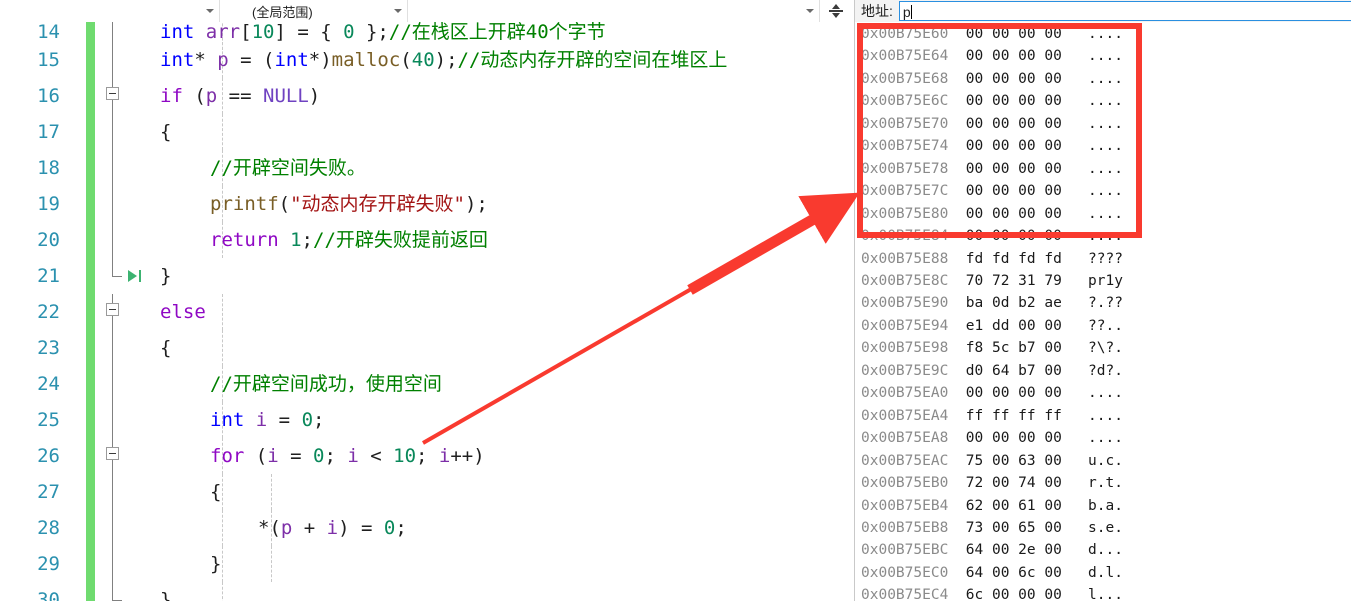 The width and height of the screenshot is (1351, 601). What do you see at coordinates (1103, 506) in the screenshot?
I see `memory-row: 0x00B75EB4 62 00 61 00 b.a.` at bounding box center [1103, 506].